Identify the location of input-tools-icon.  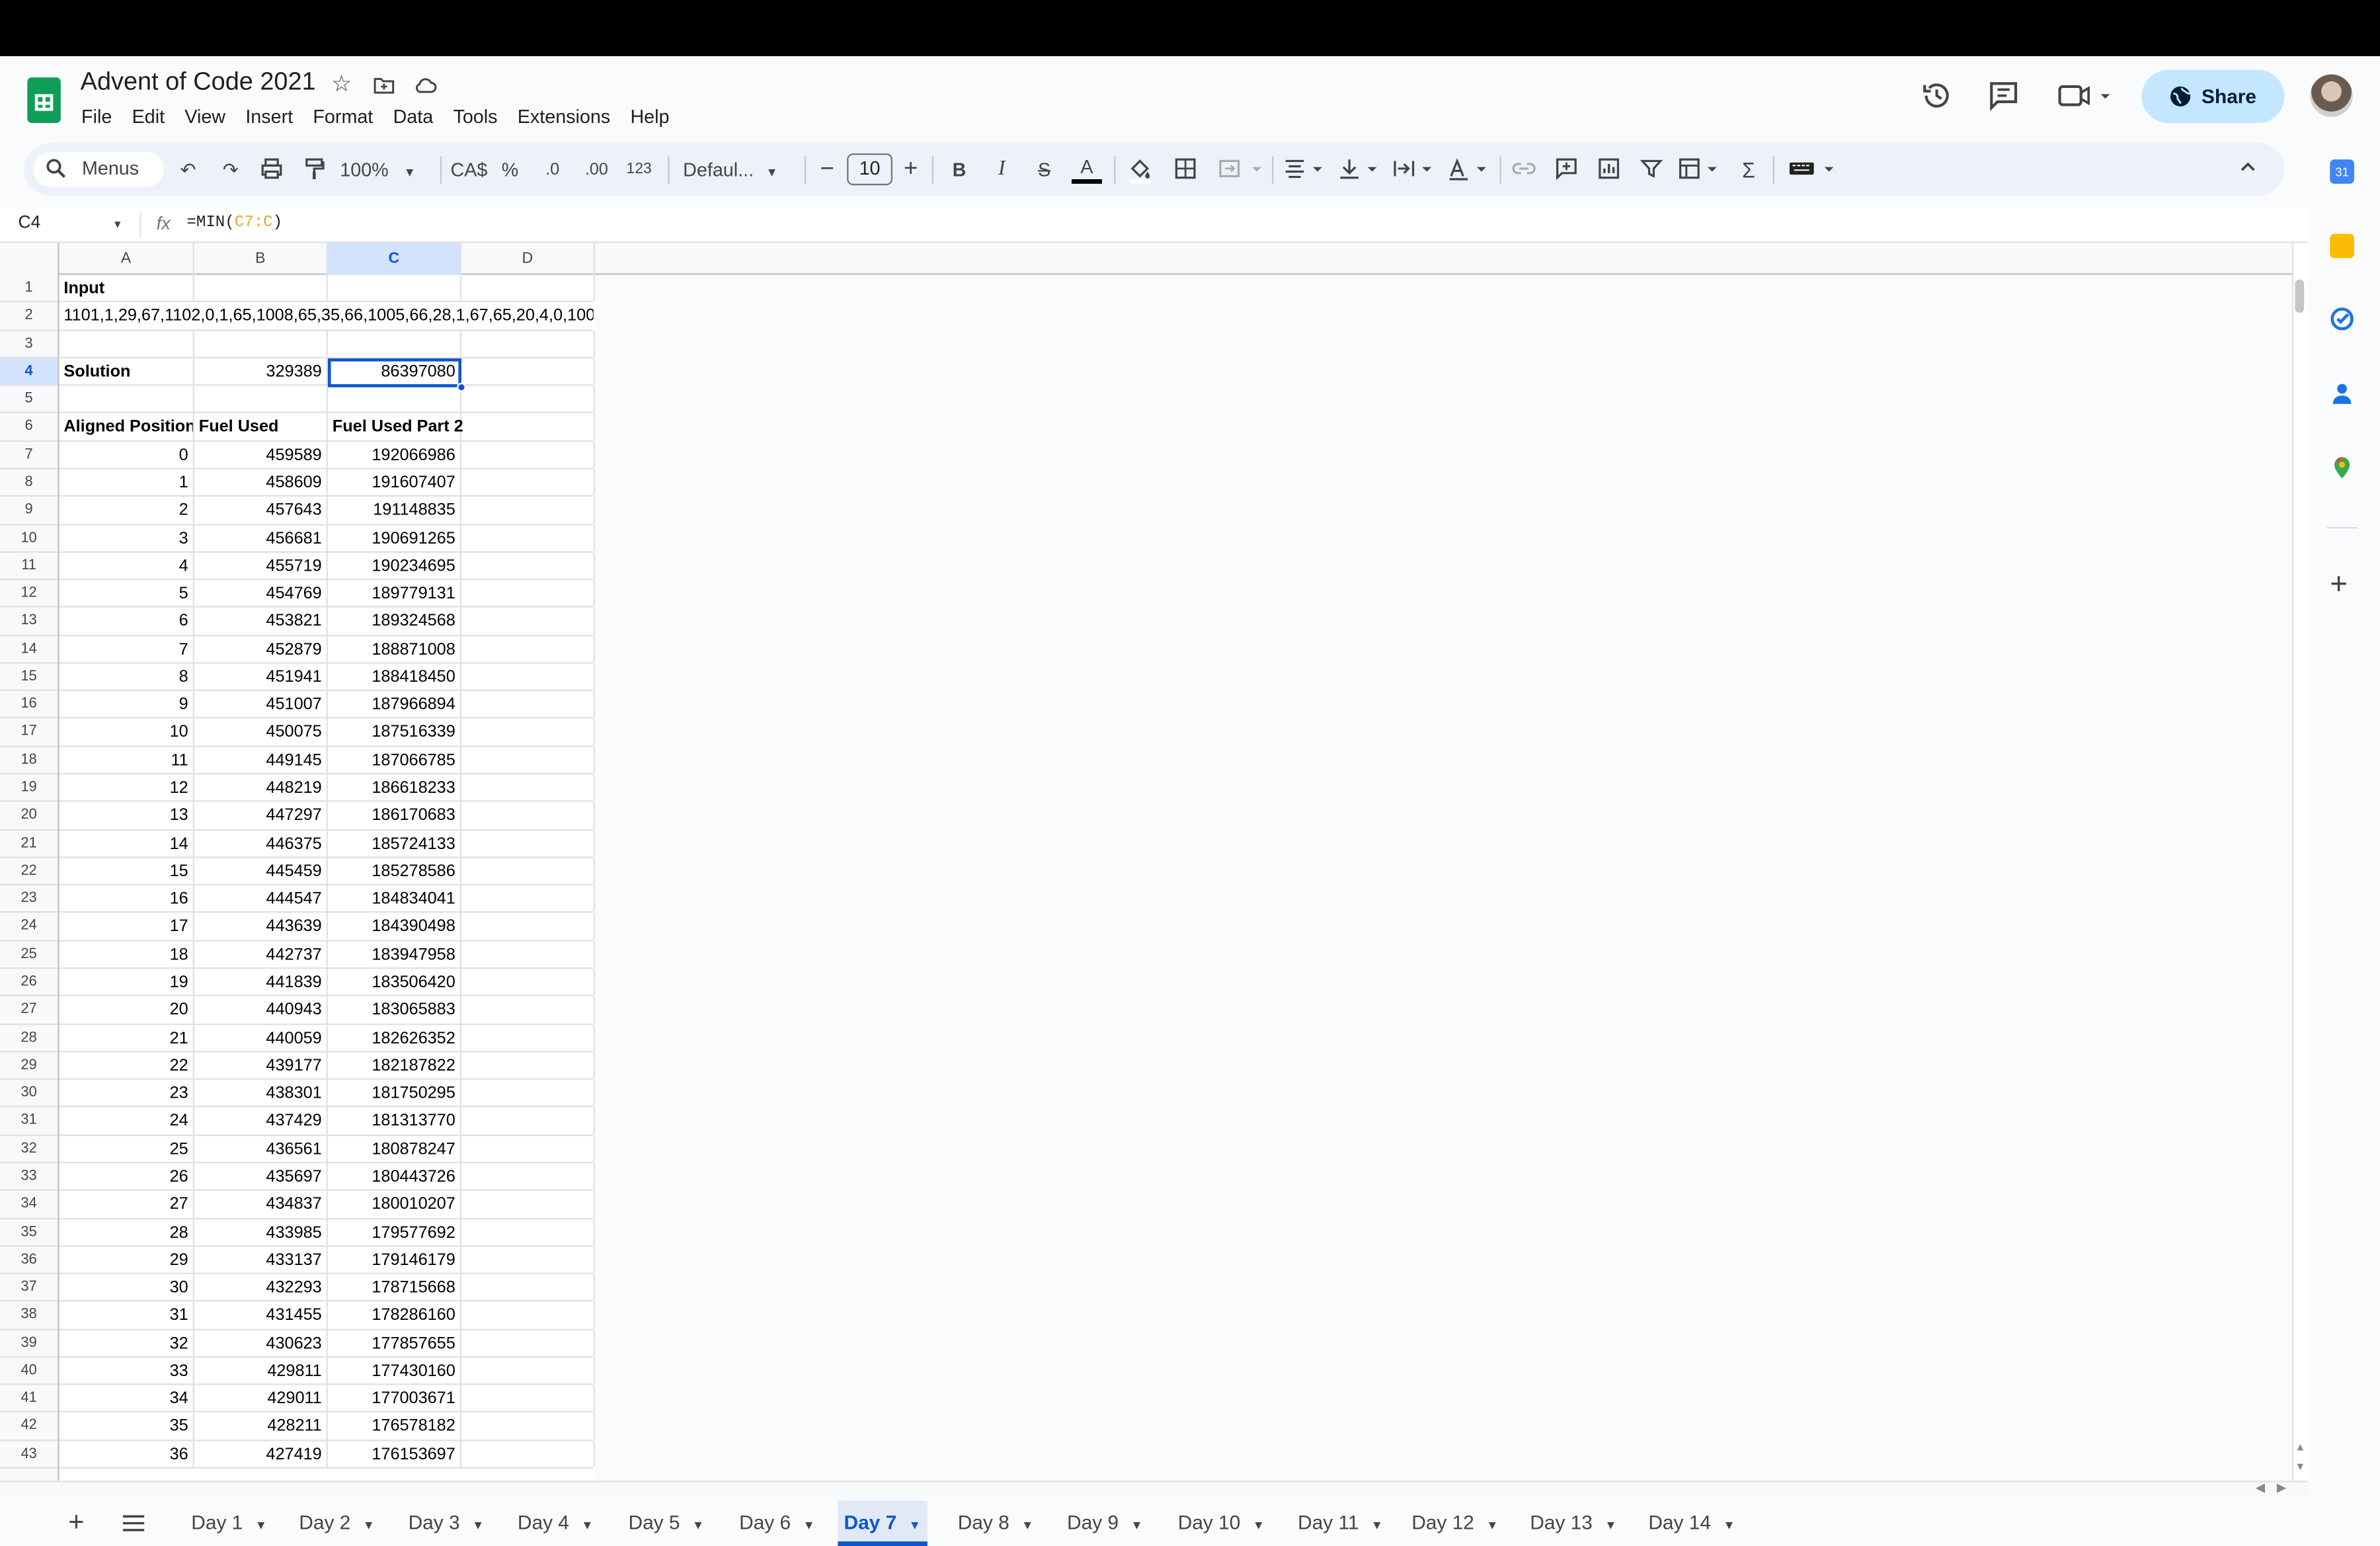
(1813, 170).